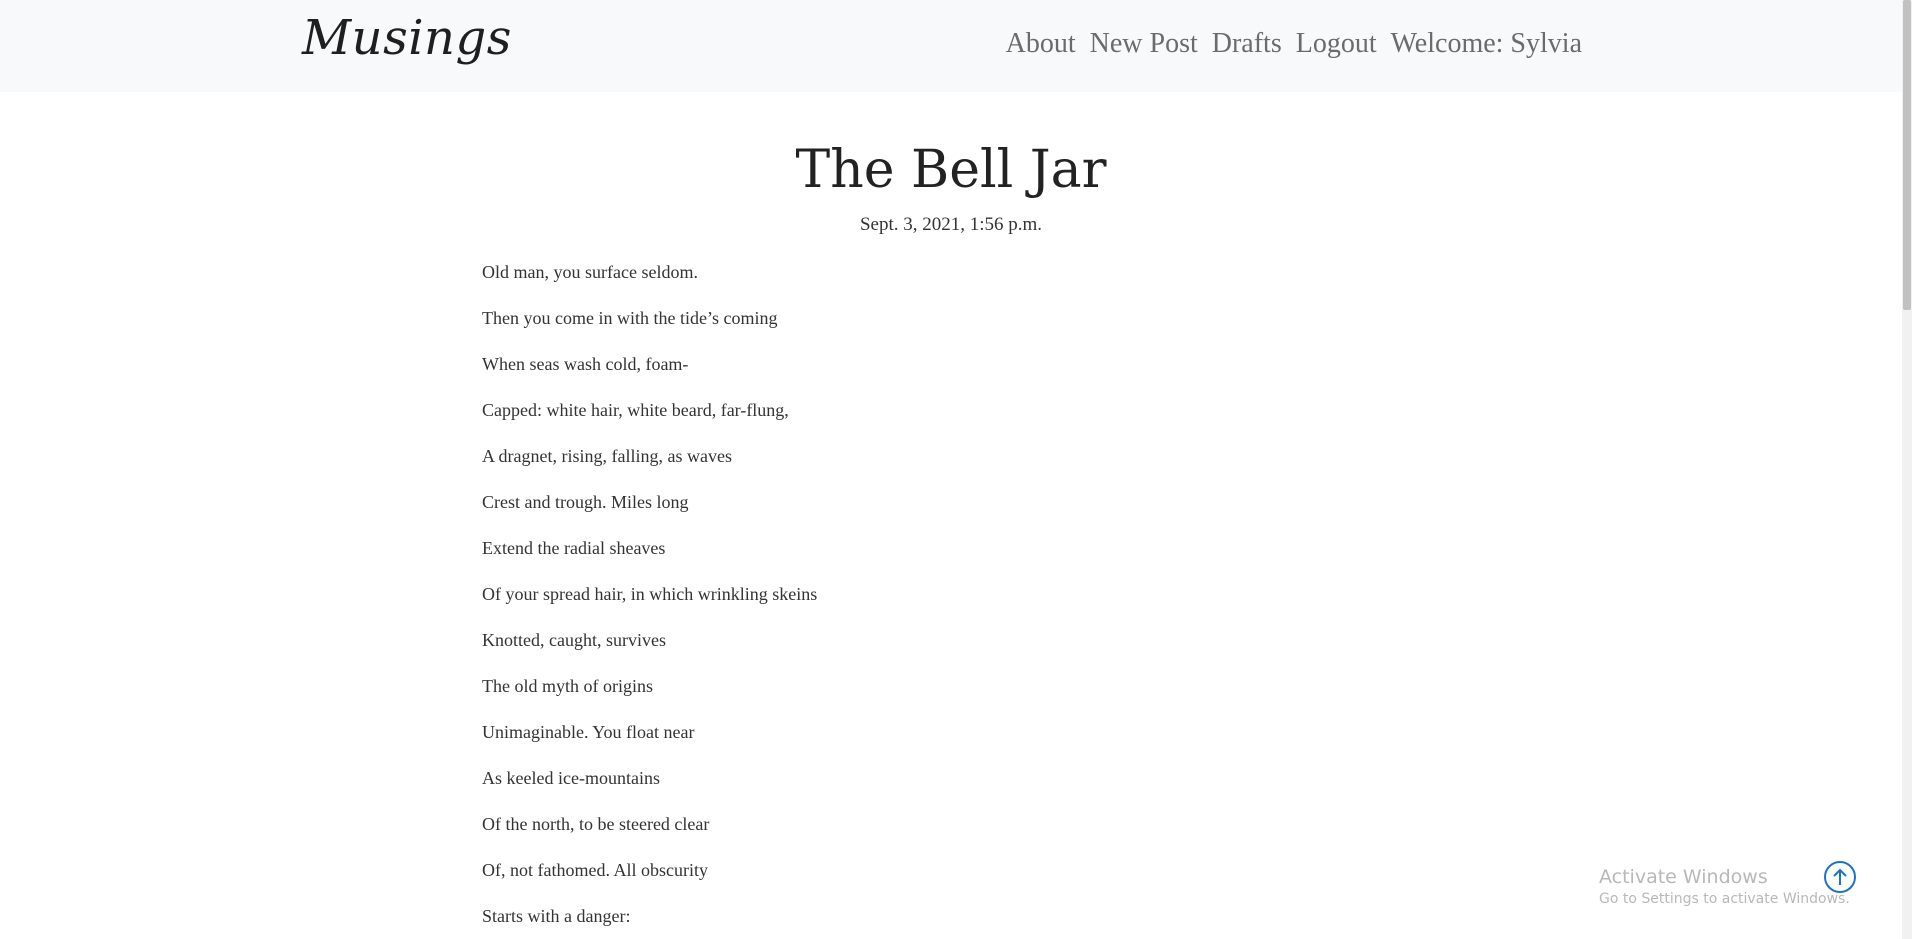  I want to click on brand-logo: Musings, so click(407, 38).